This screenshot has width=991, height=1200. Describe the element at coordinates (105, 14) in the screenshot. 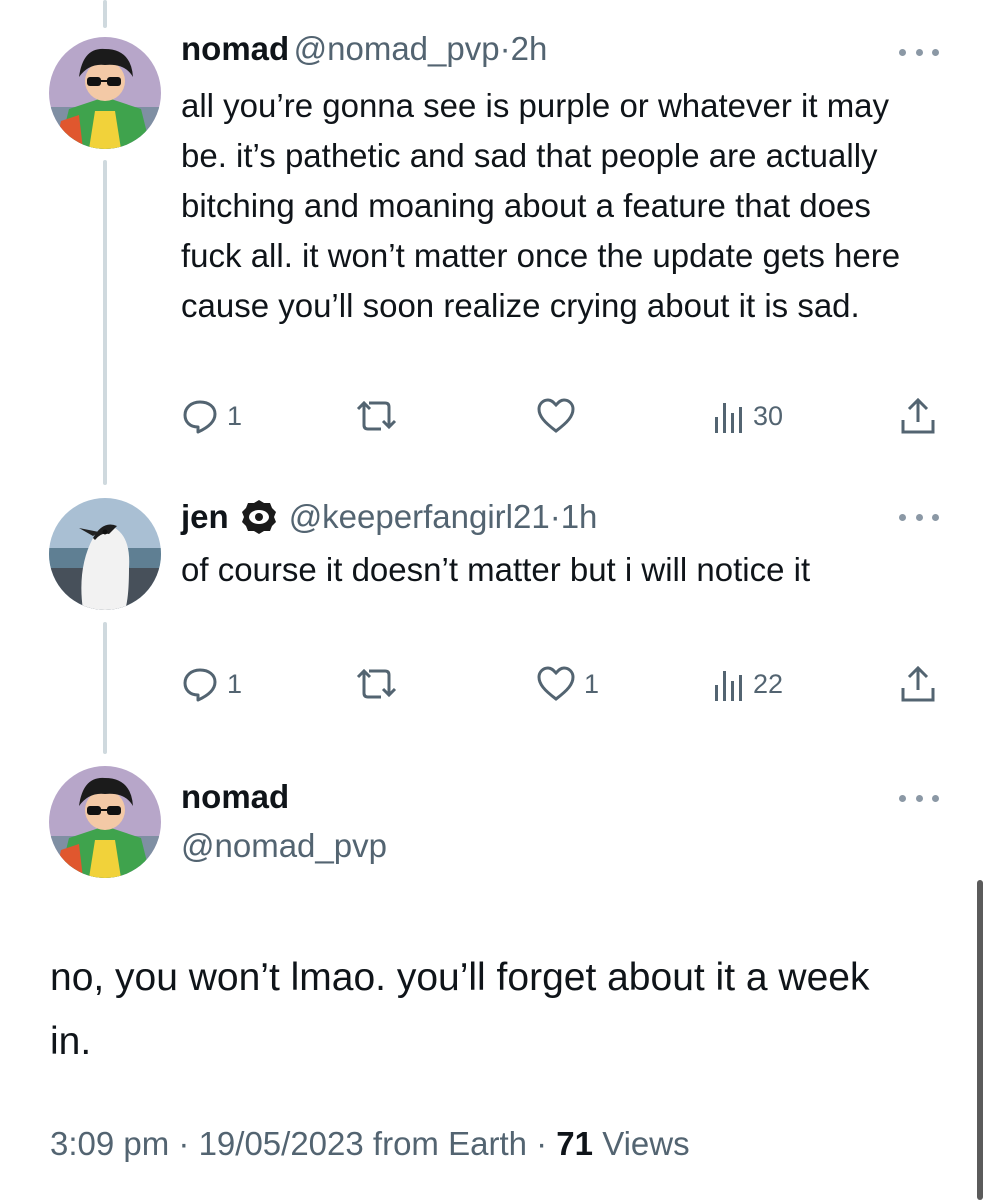

I see `thread-line-top` at that location.